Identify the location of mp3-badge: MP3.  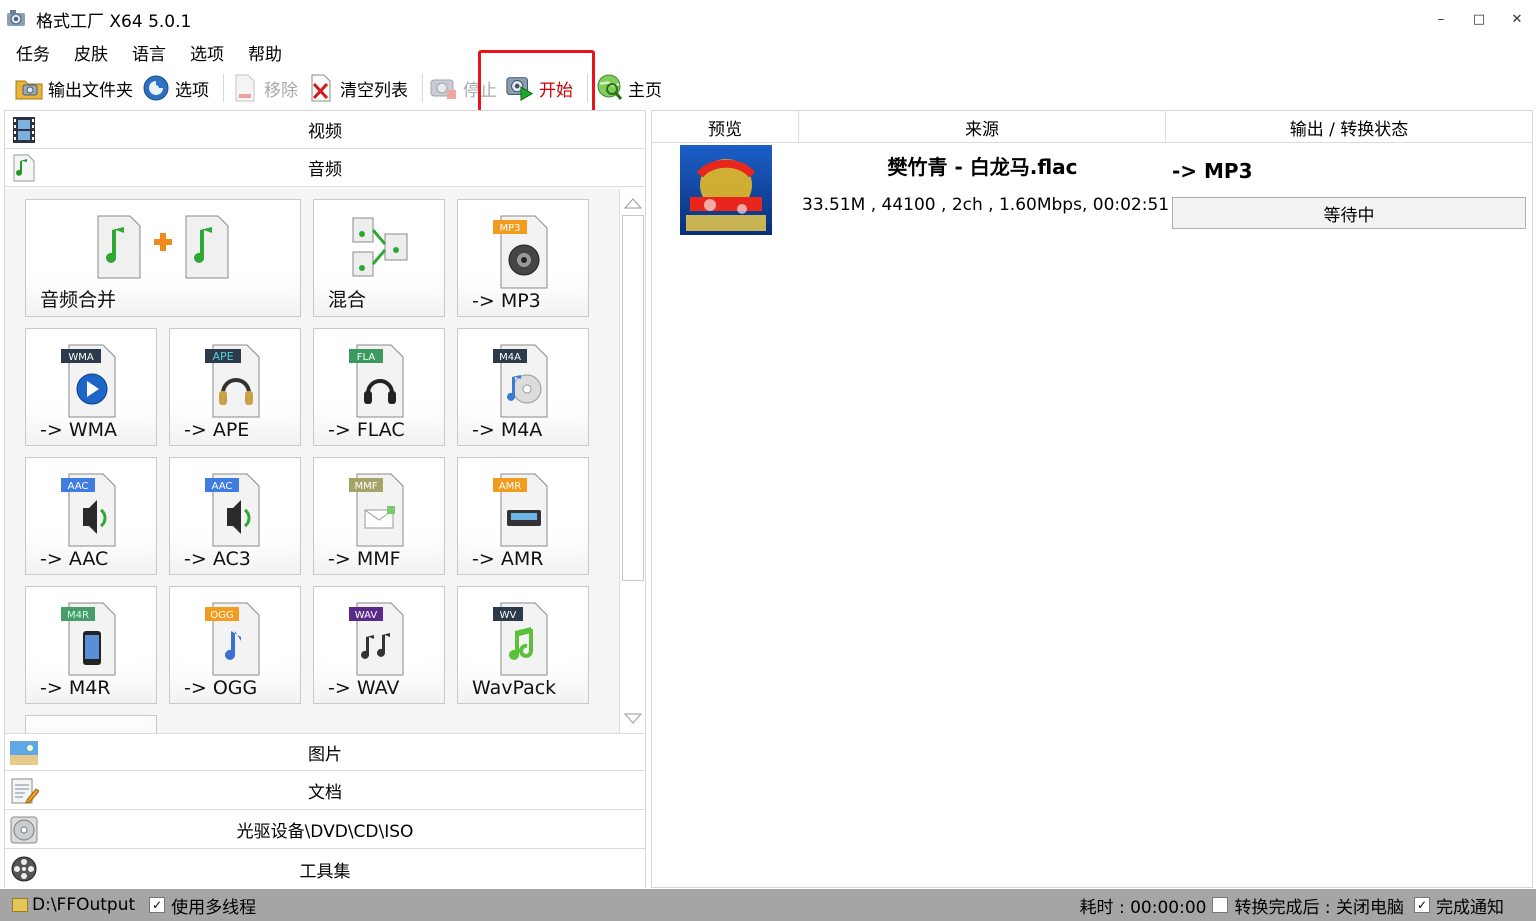
(509, 228).